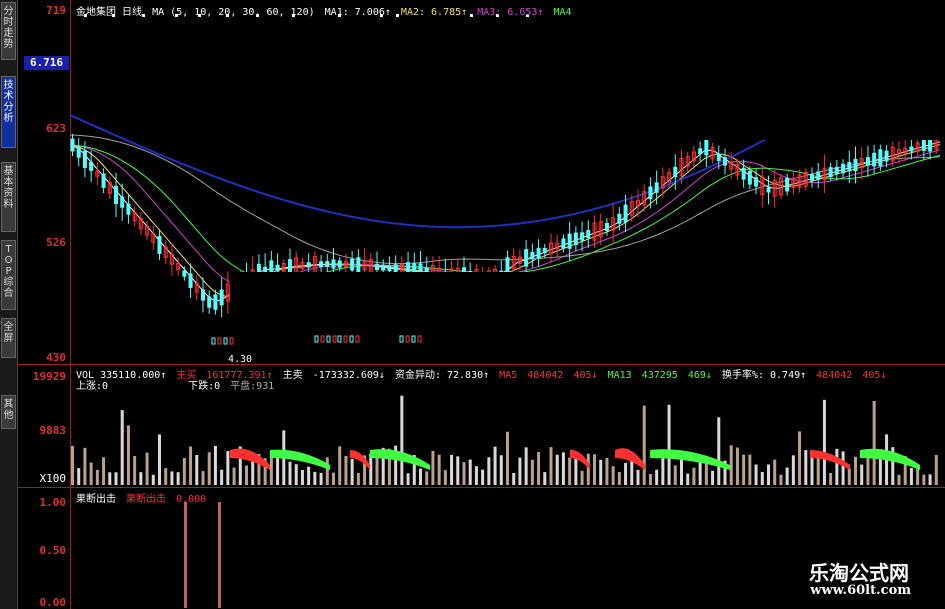 The height and width of the screenshot is (609, 945). I want to click on watermark: 乐淘公式网 www.60lt.com, so click(860, 579).